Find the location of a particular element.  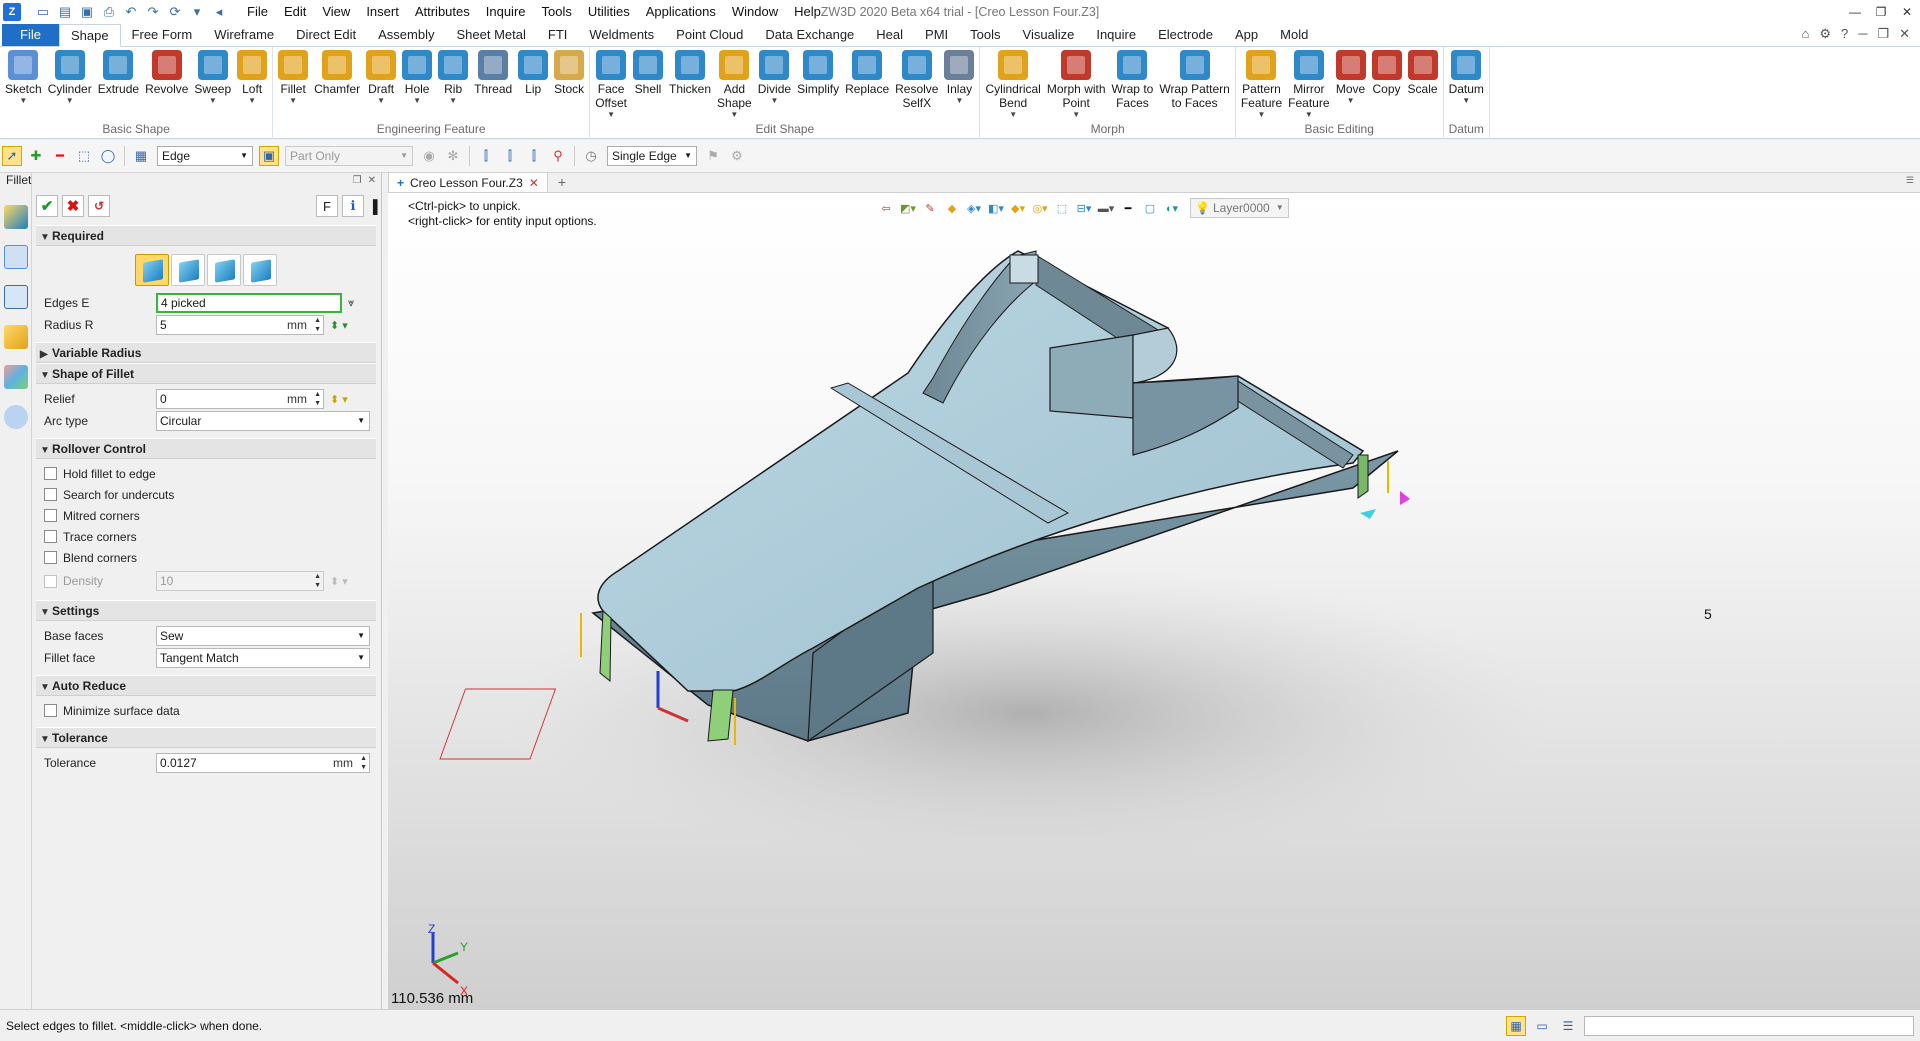

panel-scroll-icon: ▐ is located at coordinates (373, 206).